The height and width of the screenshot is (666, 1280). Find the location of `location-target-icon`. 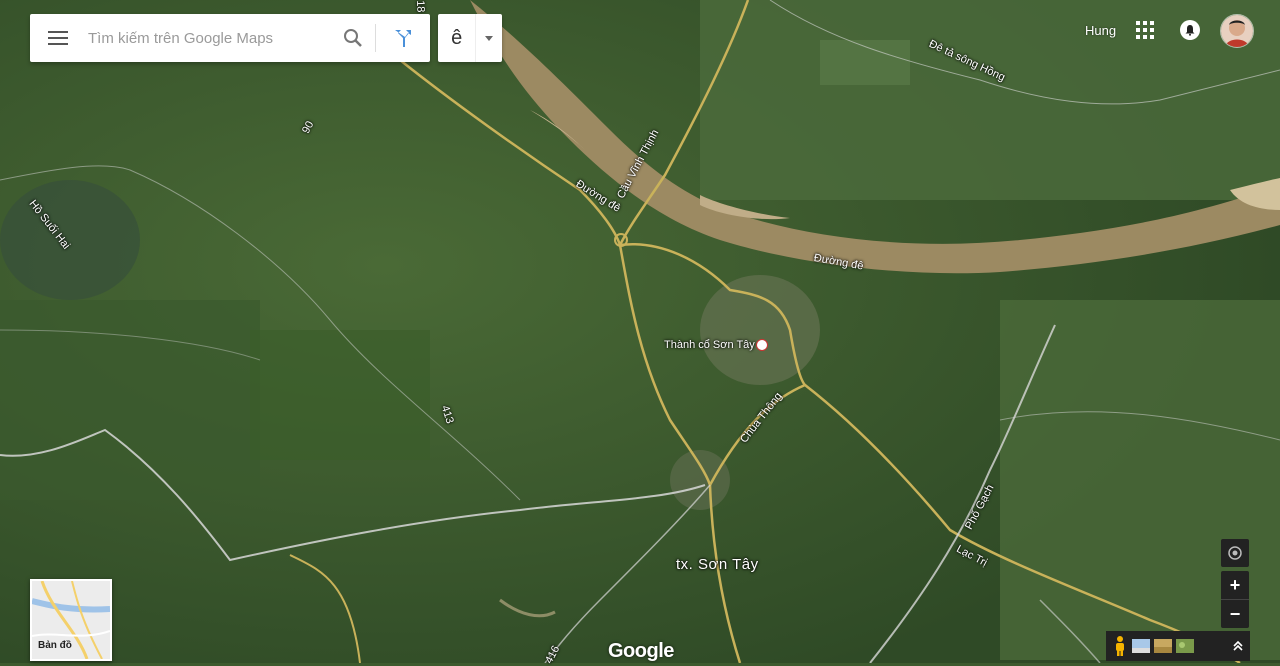

location-target-icon is located at coordinates (1235, 553).